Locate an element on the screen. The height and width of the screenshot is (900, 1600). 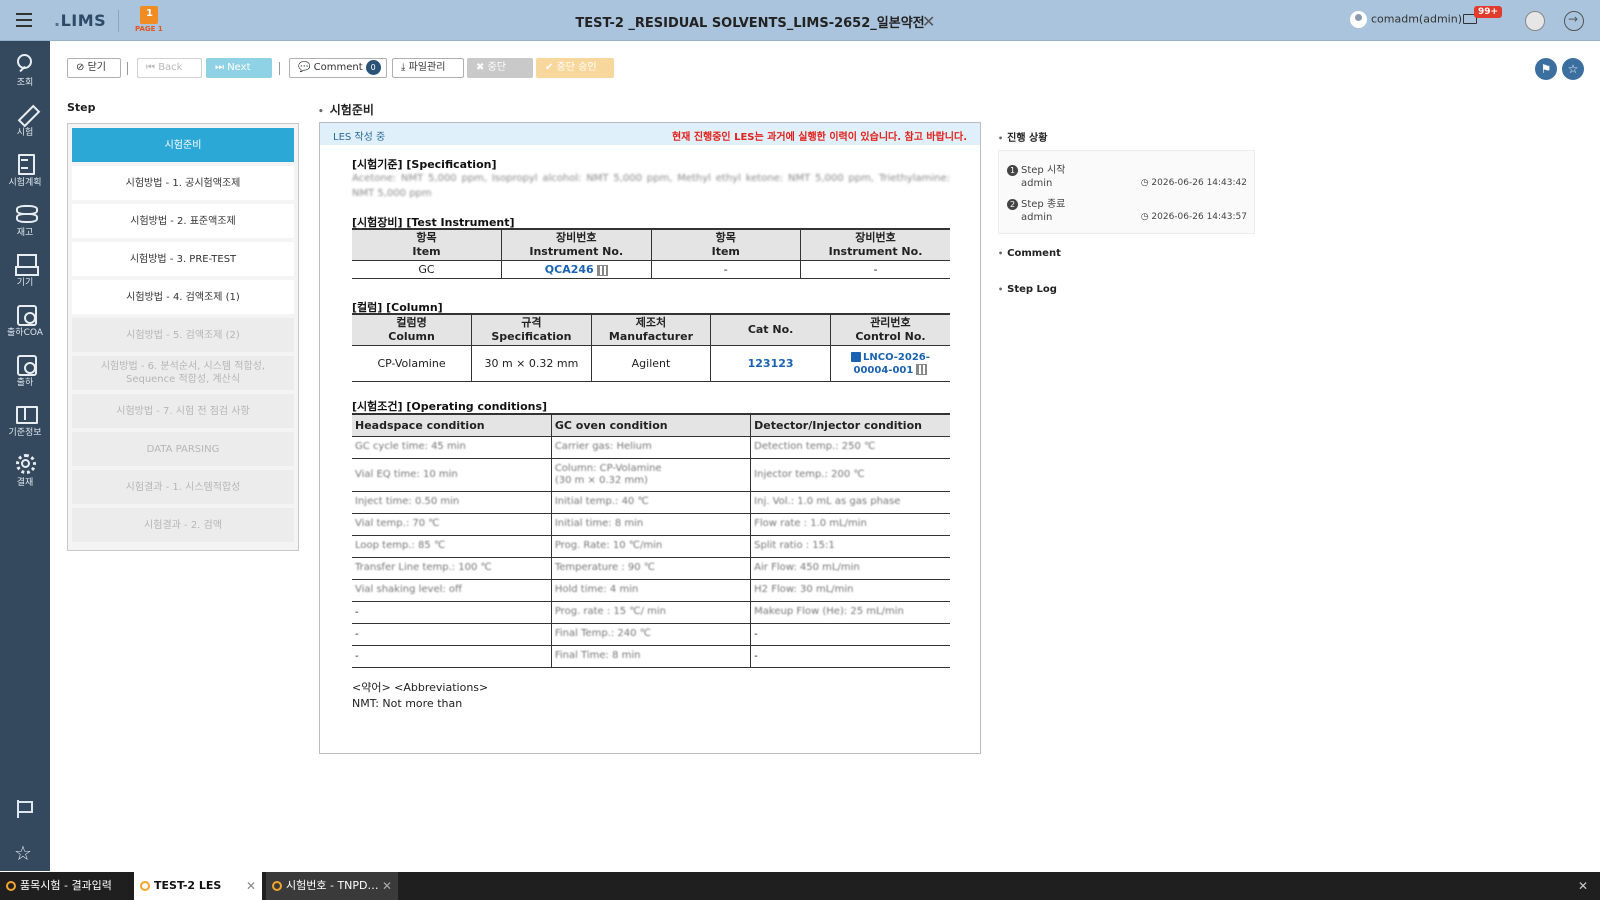
user-name: comadm(admin) is located at coordinates (1416, 19).